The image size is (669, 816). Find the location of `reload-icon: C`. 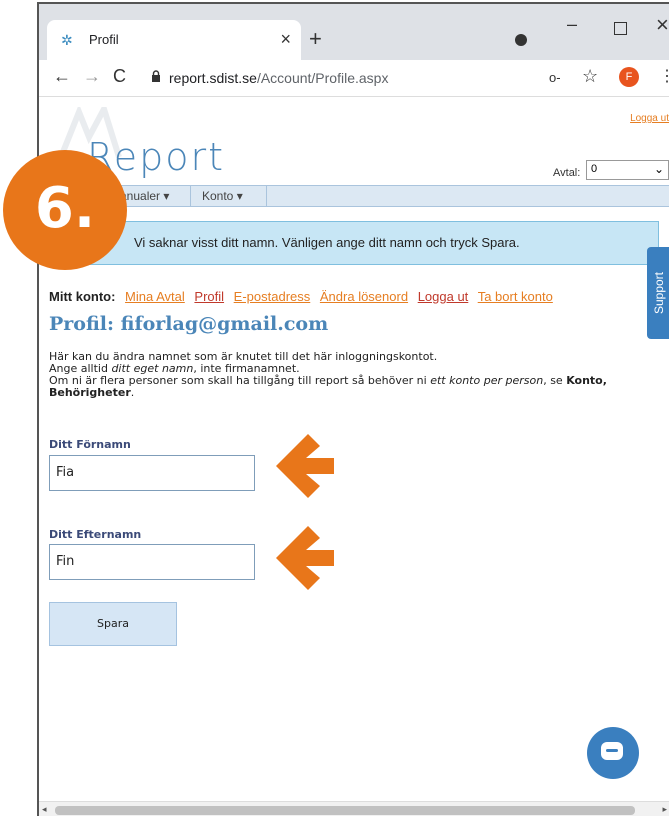

reload-icon: C is located at coordinates (119, 76).